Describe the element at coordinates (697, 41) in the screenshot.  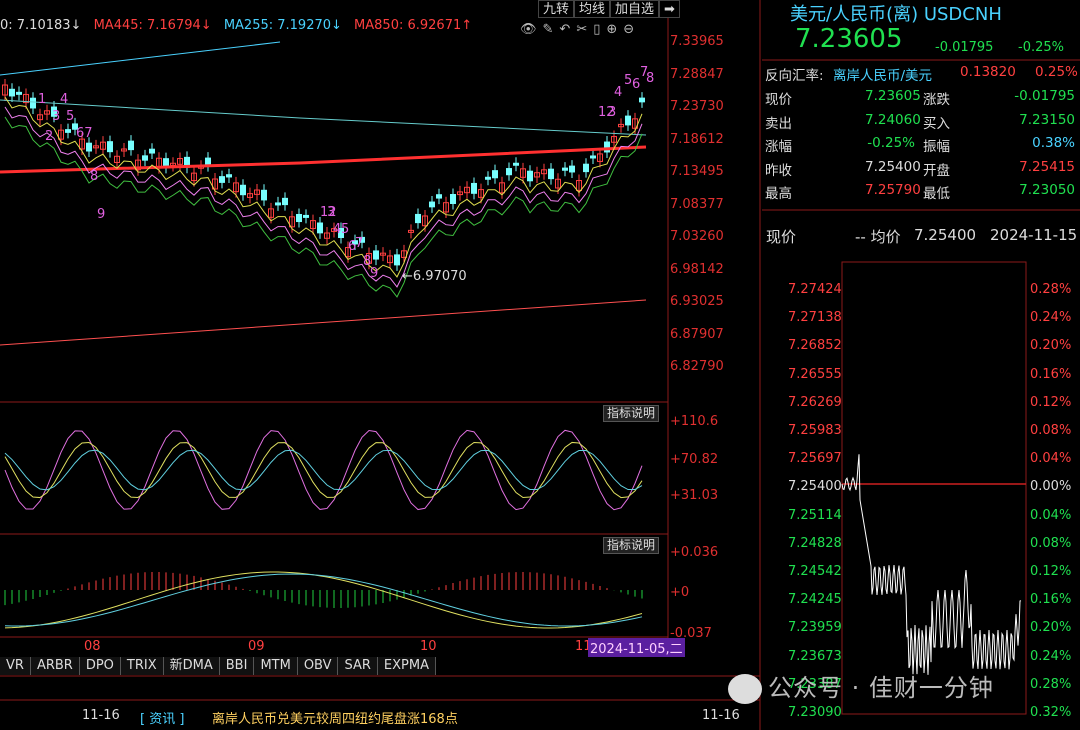
I see `main-axis-label: 7.33965` at that location.